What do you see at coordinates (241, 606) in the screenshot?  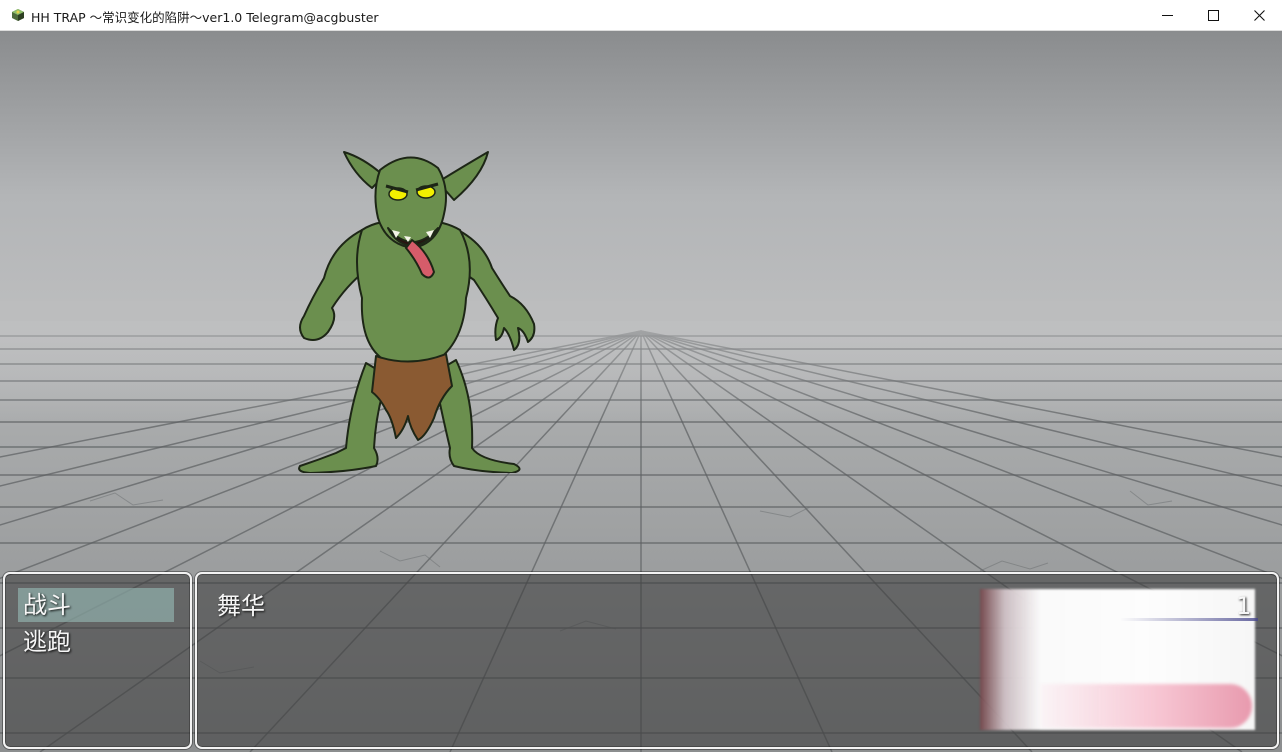 I see `actor-name: 舞华` at bounding box center [241, 606].